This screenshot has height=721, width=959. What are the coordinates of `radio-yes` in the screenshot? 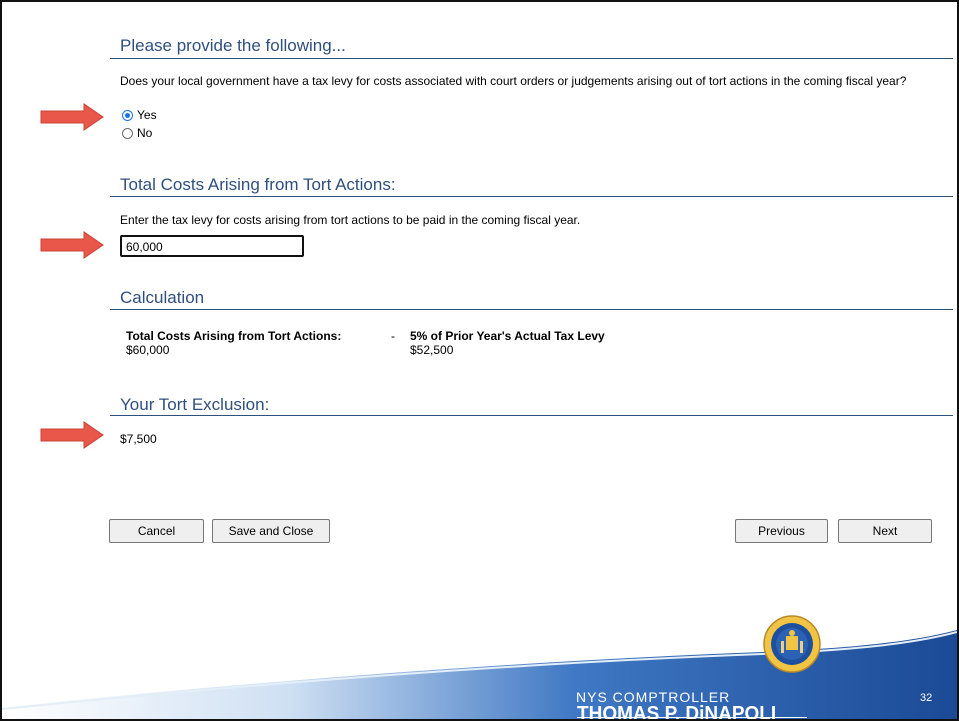 It's located at (127, 115).